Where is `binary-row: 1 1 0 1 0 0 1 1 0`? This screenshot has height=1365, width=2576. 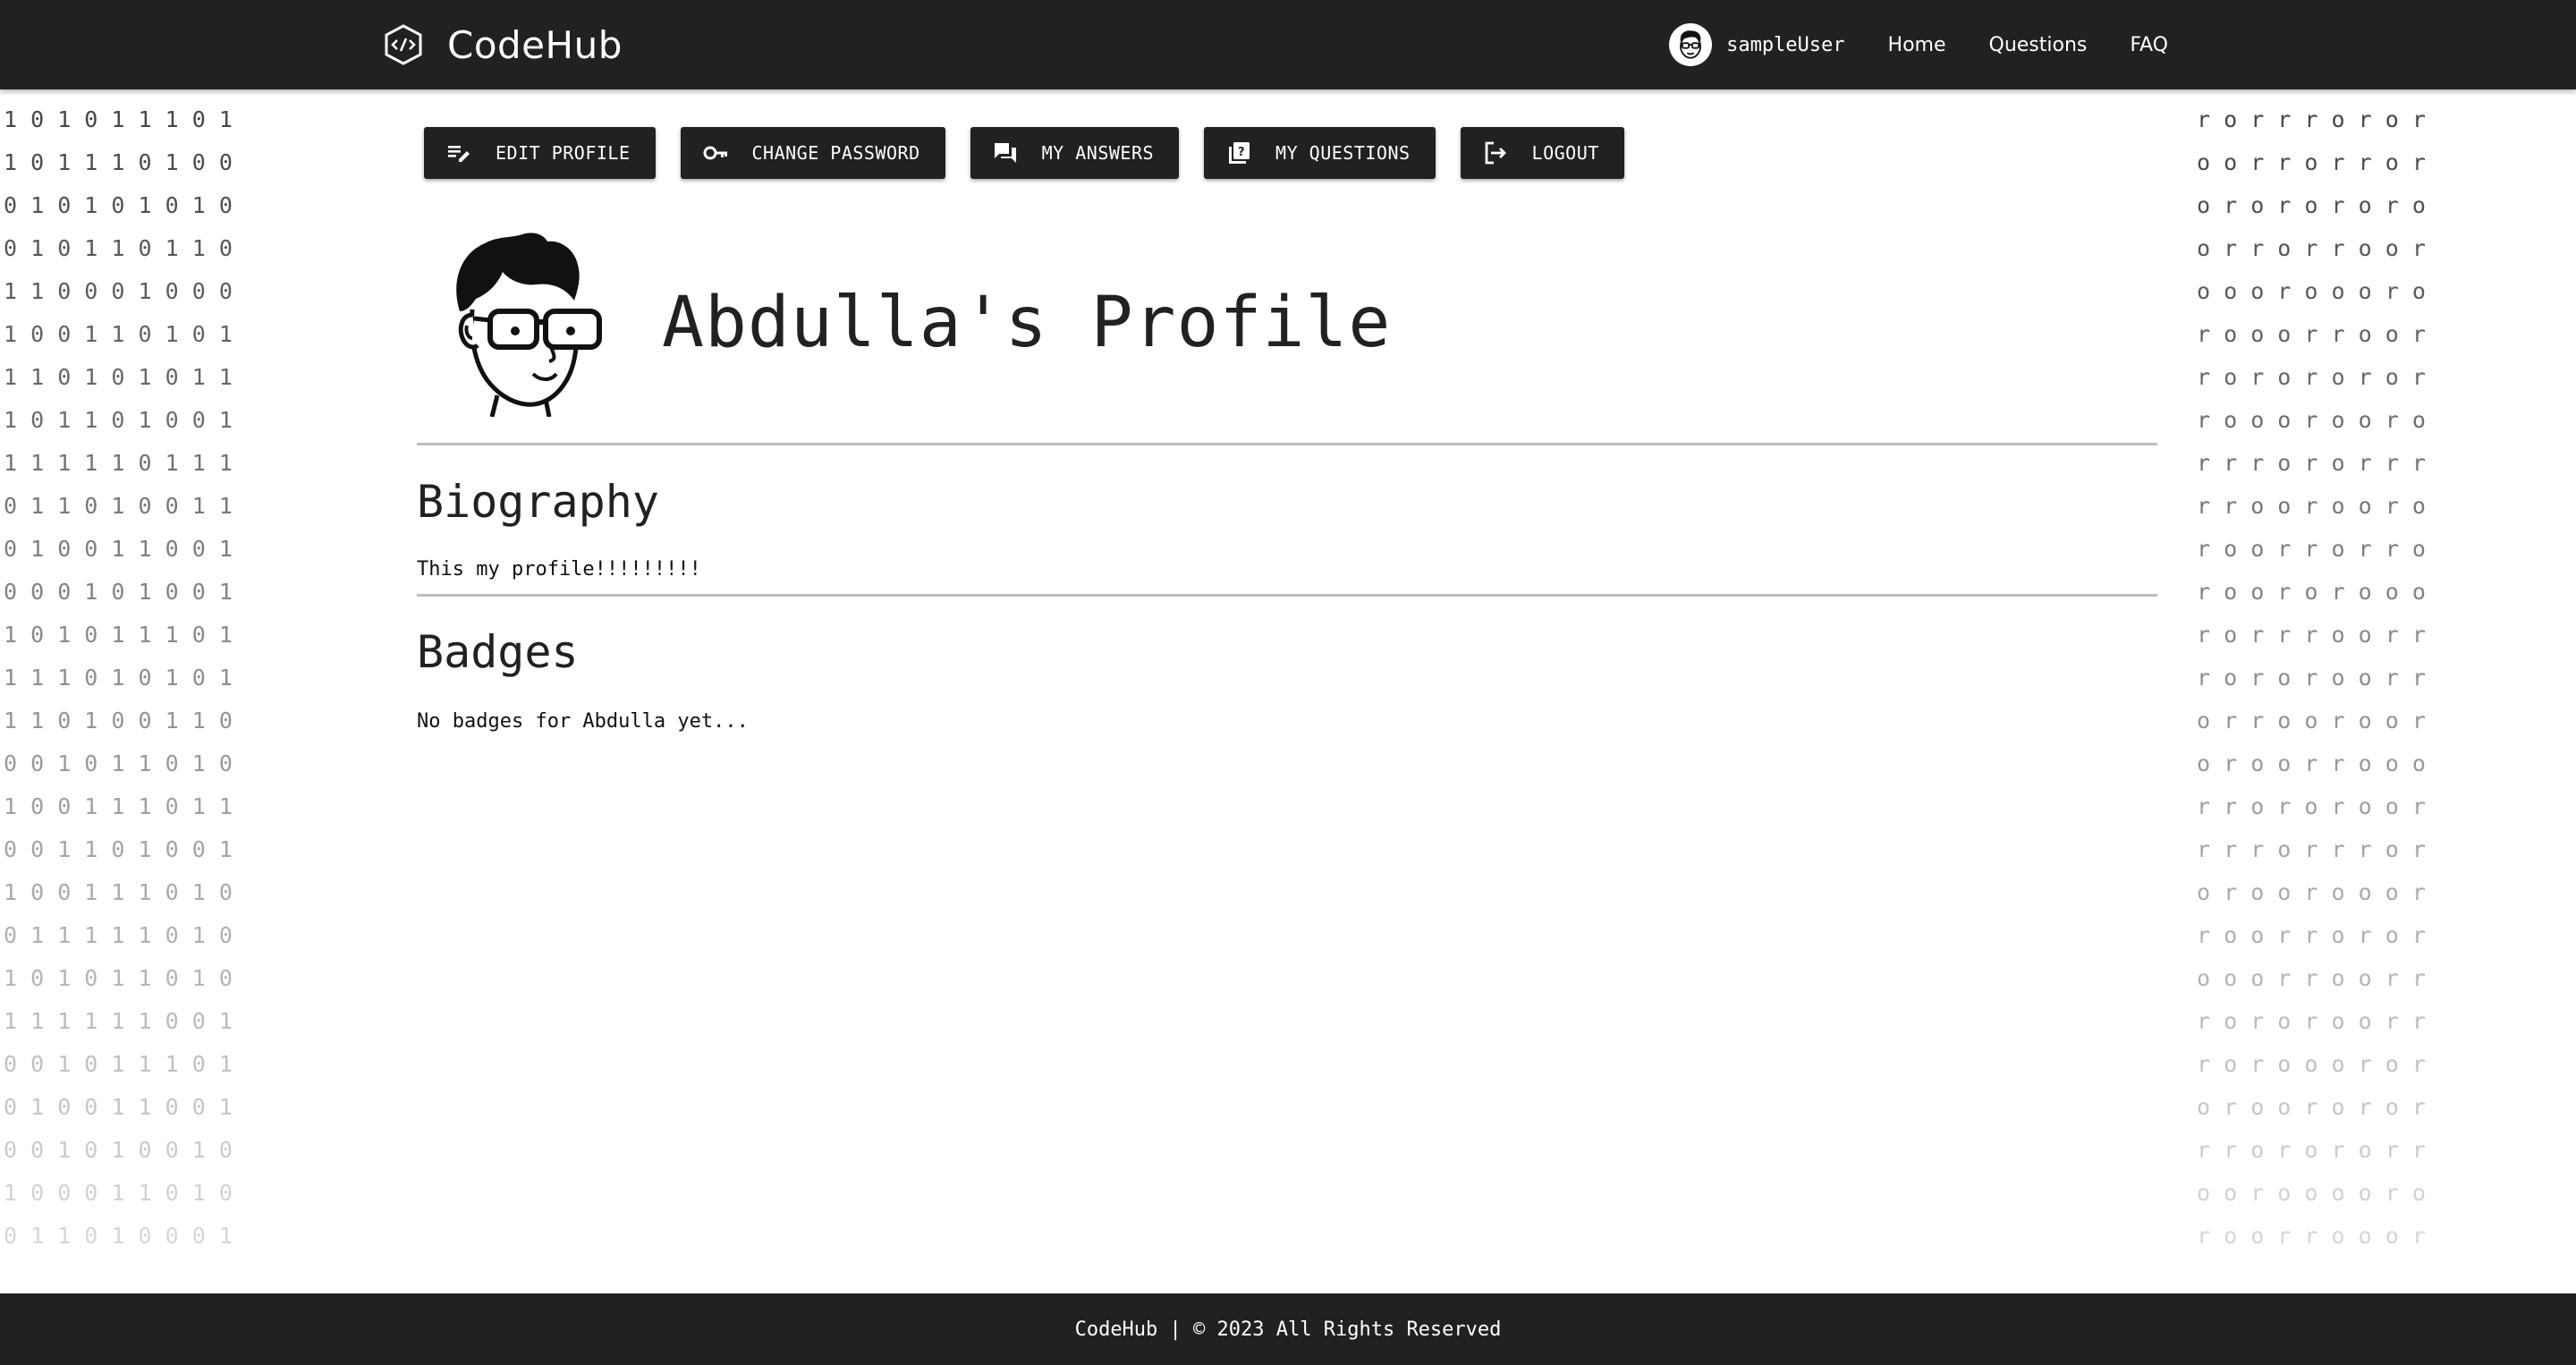 binary-row: 1 1 0 1 0 0 1 1 0 is located at coordinates (118, 720).